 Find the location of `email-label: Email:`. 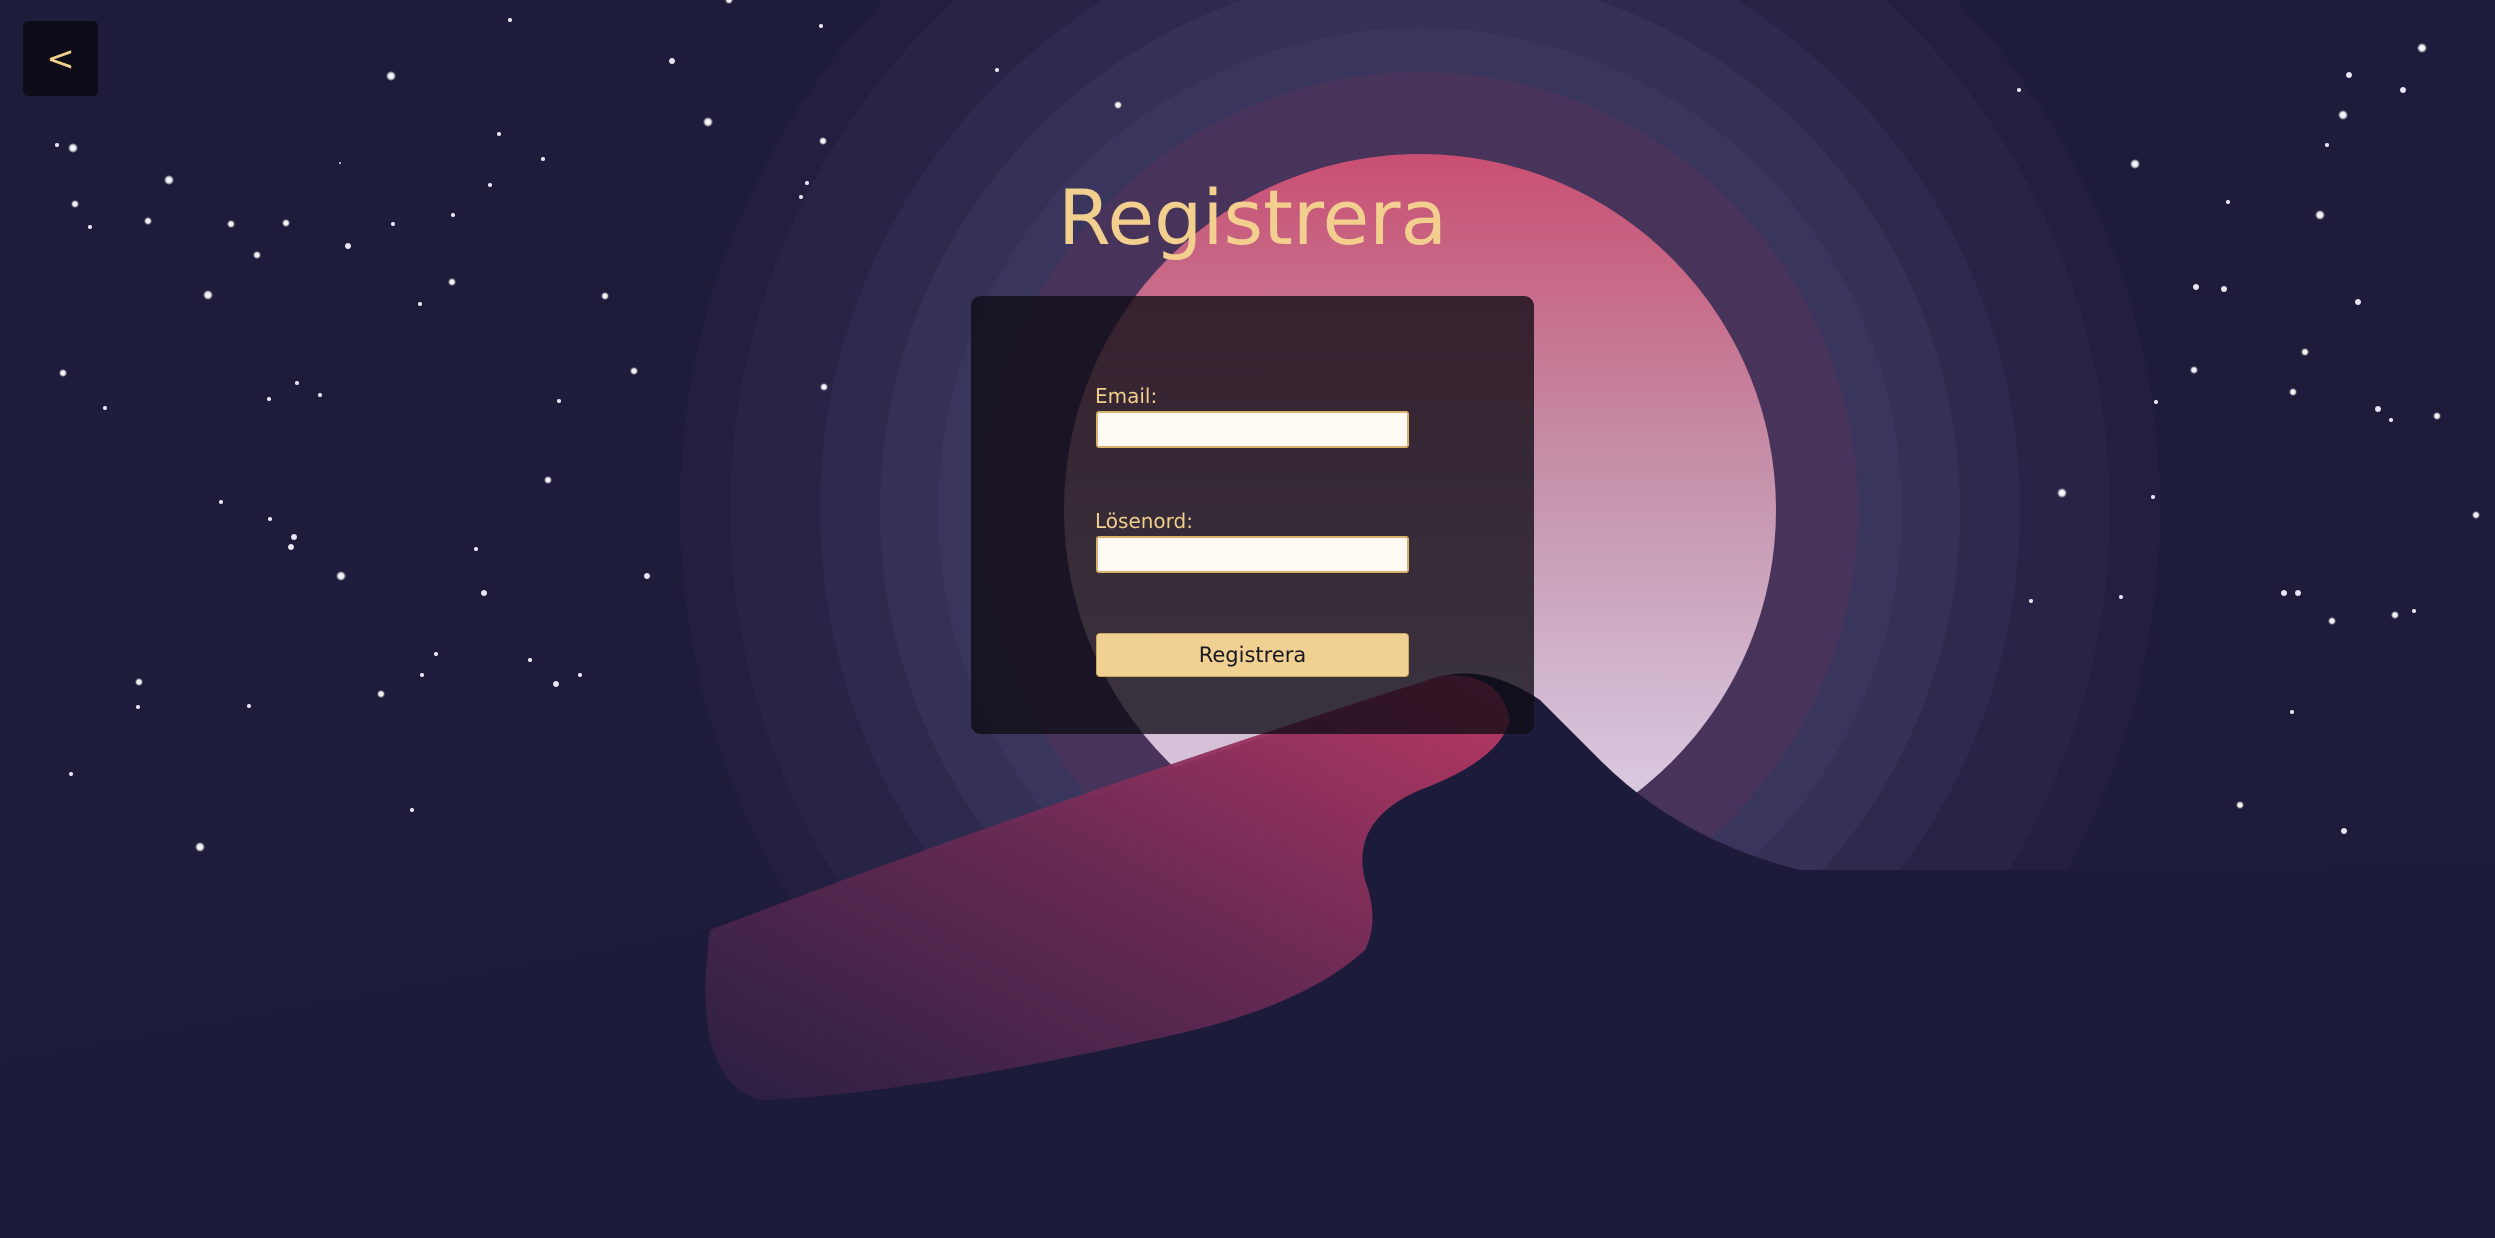

email-label: Email: is located at coordinates (1126, 396).